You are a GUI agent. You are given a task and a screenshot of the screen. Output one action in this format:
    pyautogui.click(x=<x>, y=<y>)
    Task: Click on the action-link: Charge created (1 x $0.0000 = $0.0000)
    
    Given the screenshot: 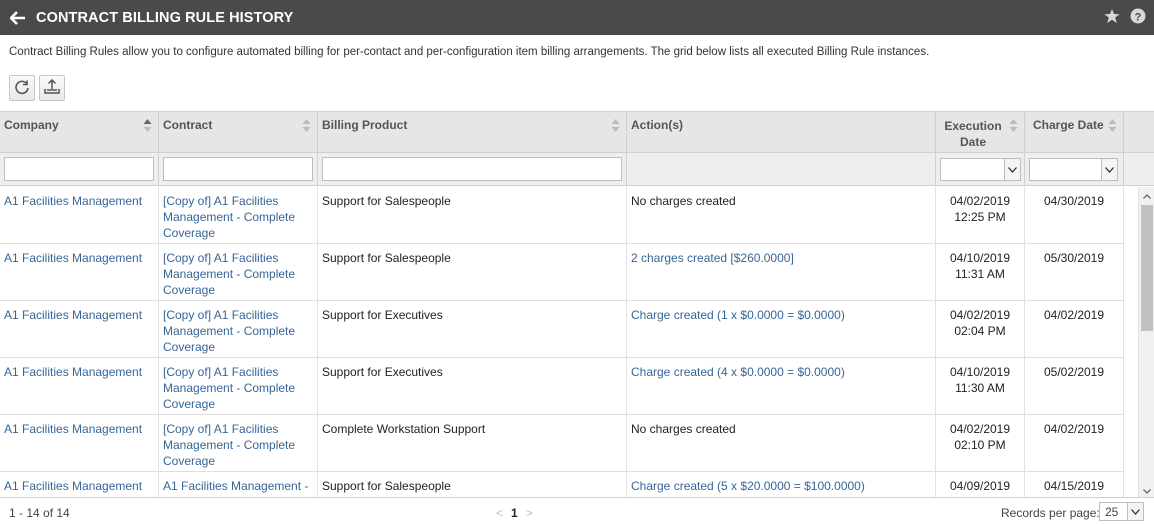 What is the action you would take?
    pyautogui.click(x=738, y=315)
    